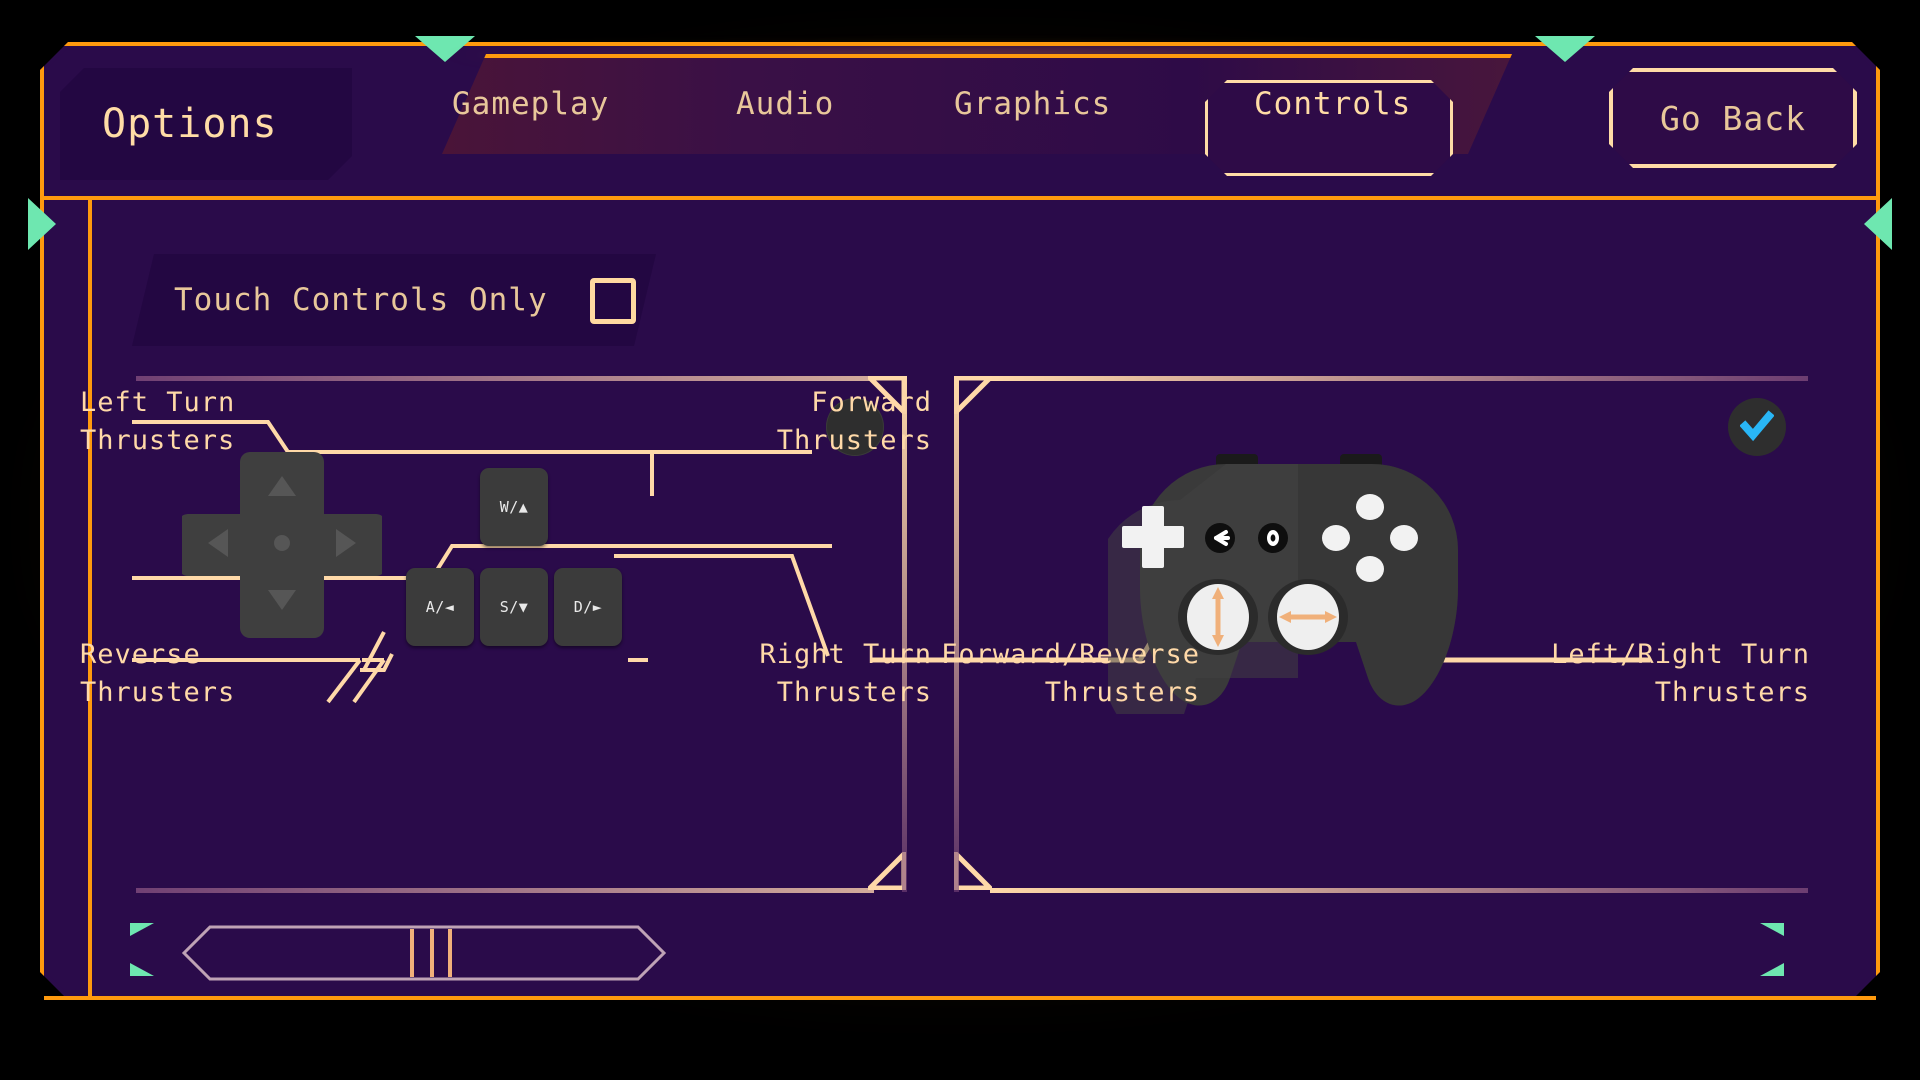 The height and width of the screenshot is (1080, 1920). Describe the element at coordinates (1620, 674) in the screenshot. I see `label-leftright-turn-thrusters: Left/Right Turn Thrusters` at that location.